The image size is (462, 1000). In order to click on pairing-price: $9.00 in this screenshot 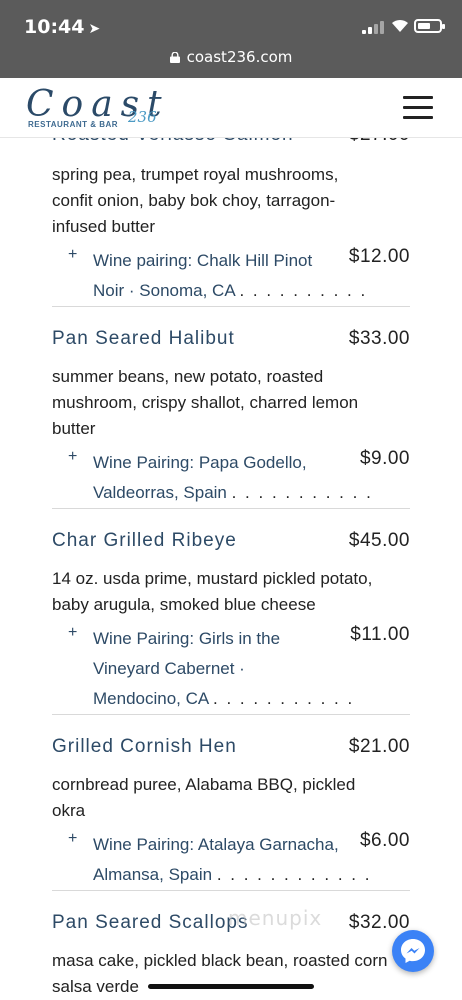, I will do `click(384, 458)`.